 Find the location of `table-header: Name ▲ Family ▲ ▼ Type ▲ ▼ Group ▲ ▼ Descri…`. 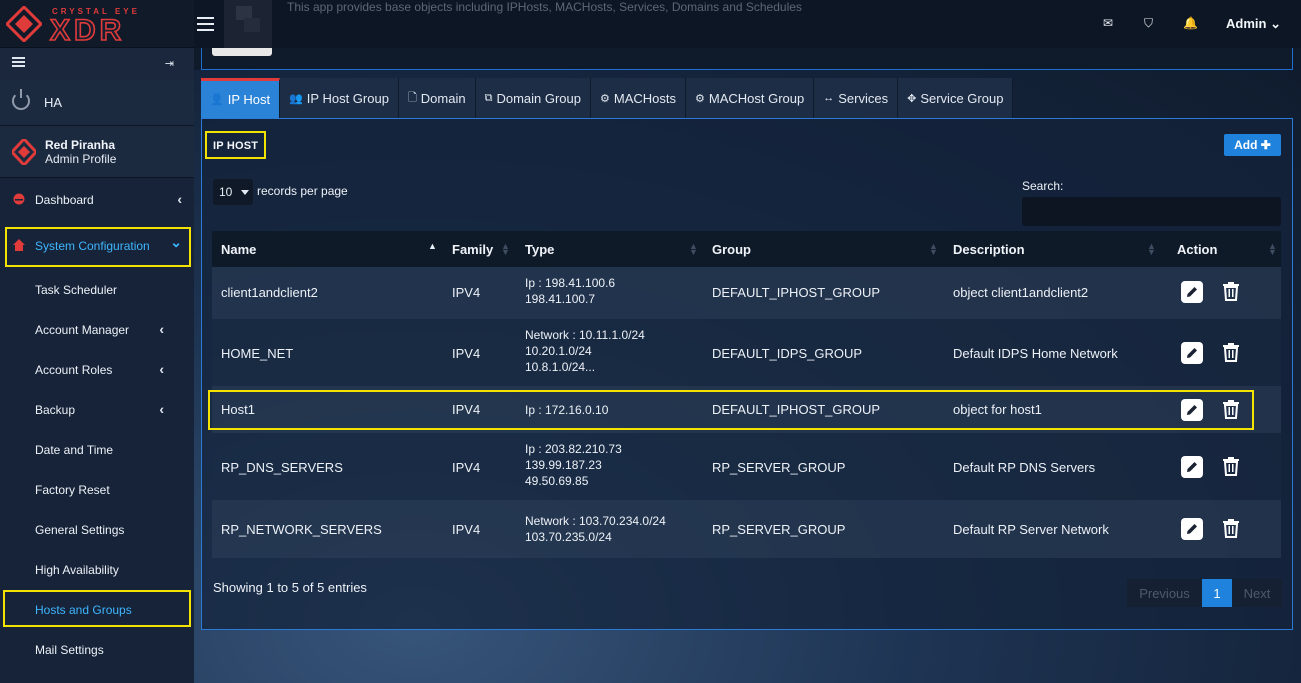

table-header: Name ▲ Family ▲ ▼ Type ▲ ▼ Group ▲ ▼ Descri… is located at coordinates (746, 249).